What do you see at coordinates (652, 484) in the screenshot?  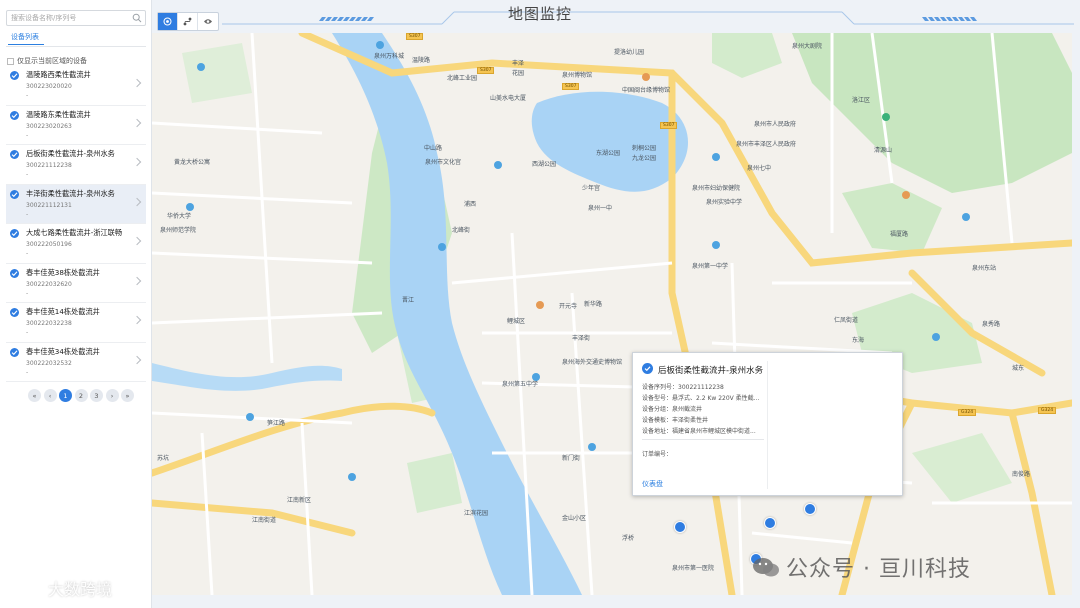 I see `dashboard-link: 仪表盘` at bounding box center [652, 484].